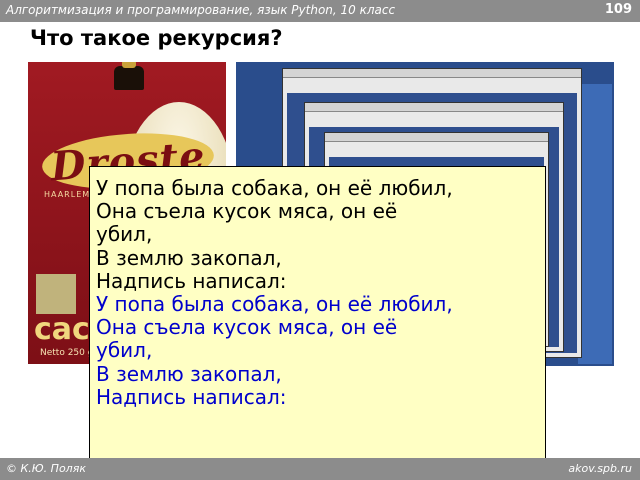 The height and width of the screenshot is (480, 640). What do you see at coordinates (46, 468) in the screenshot?
I see `footer-author: © К.Ю. Поляк` at bounding box center [46, 468].